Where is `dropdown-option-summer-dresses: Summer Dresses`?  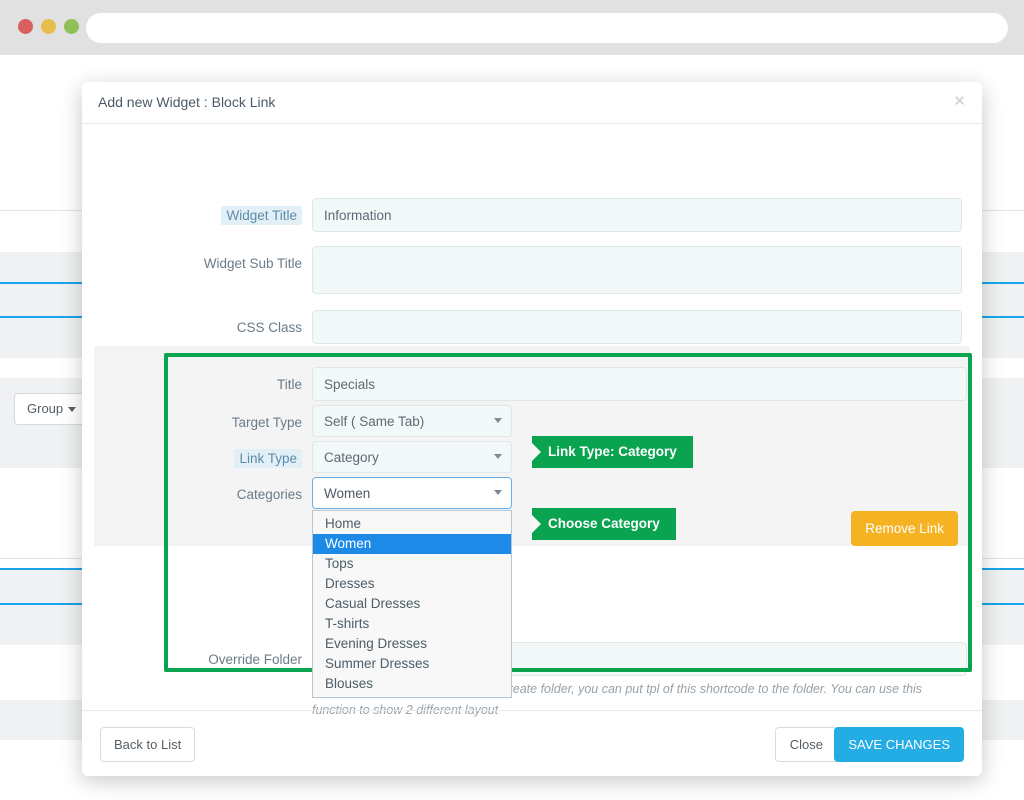
dropdown-option-summer-dresses: Summer Dresses is located at coordinates (412, 664).